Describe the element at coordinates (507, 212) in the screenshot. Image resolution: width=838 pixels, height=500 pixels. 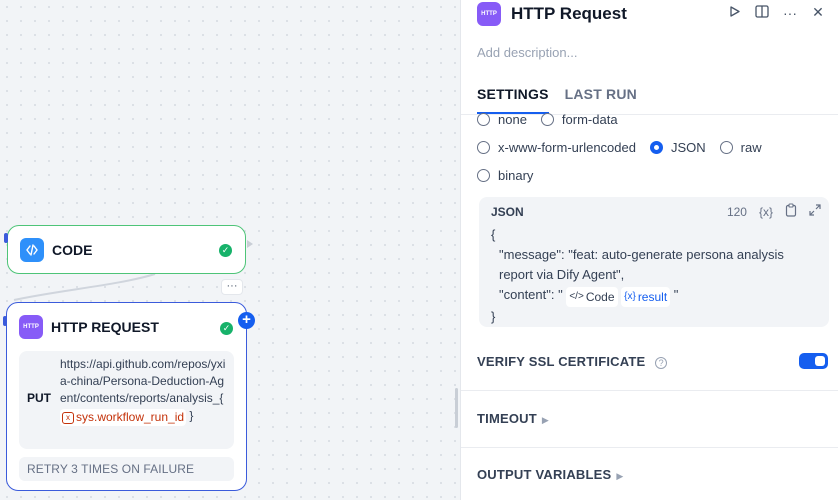
I see `json-editor-label: JSON` at that location.